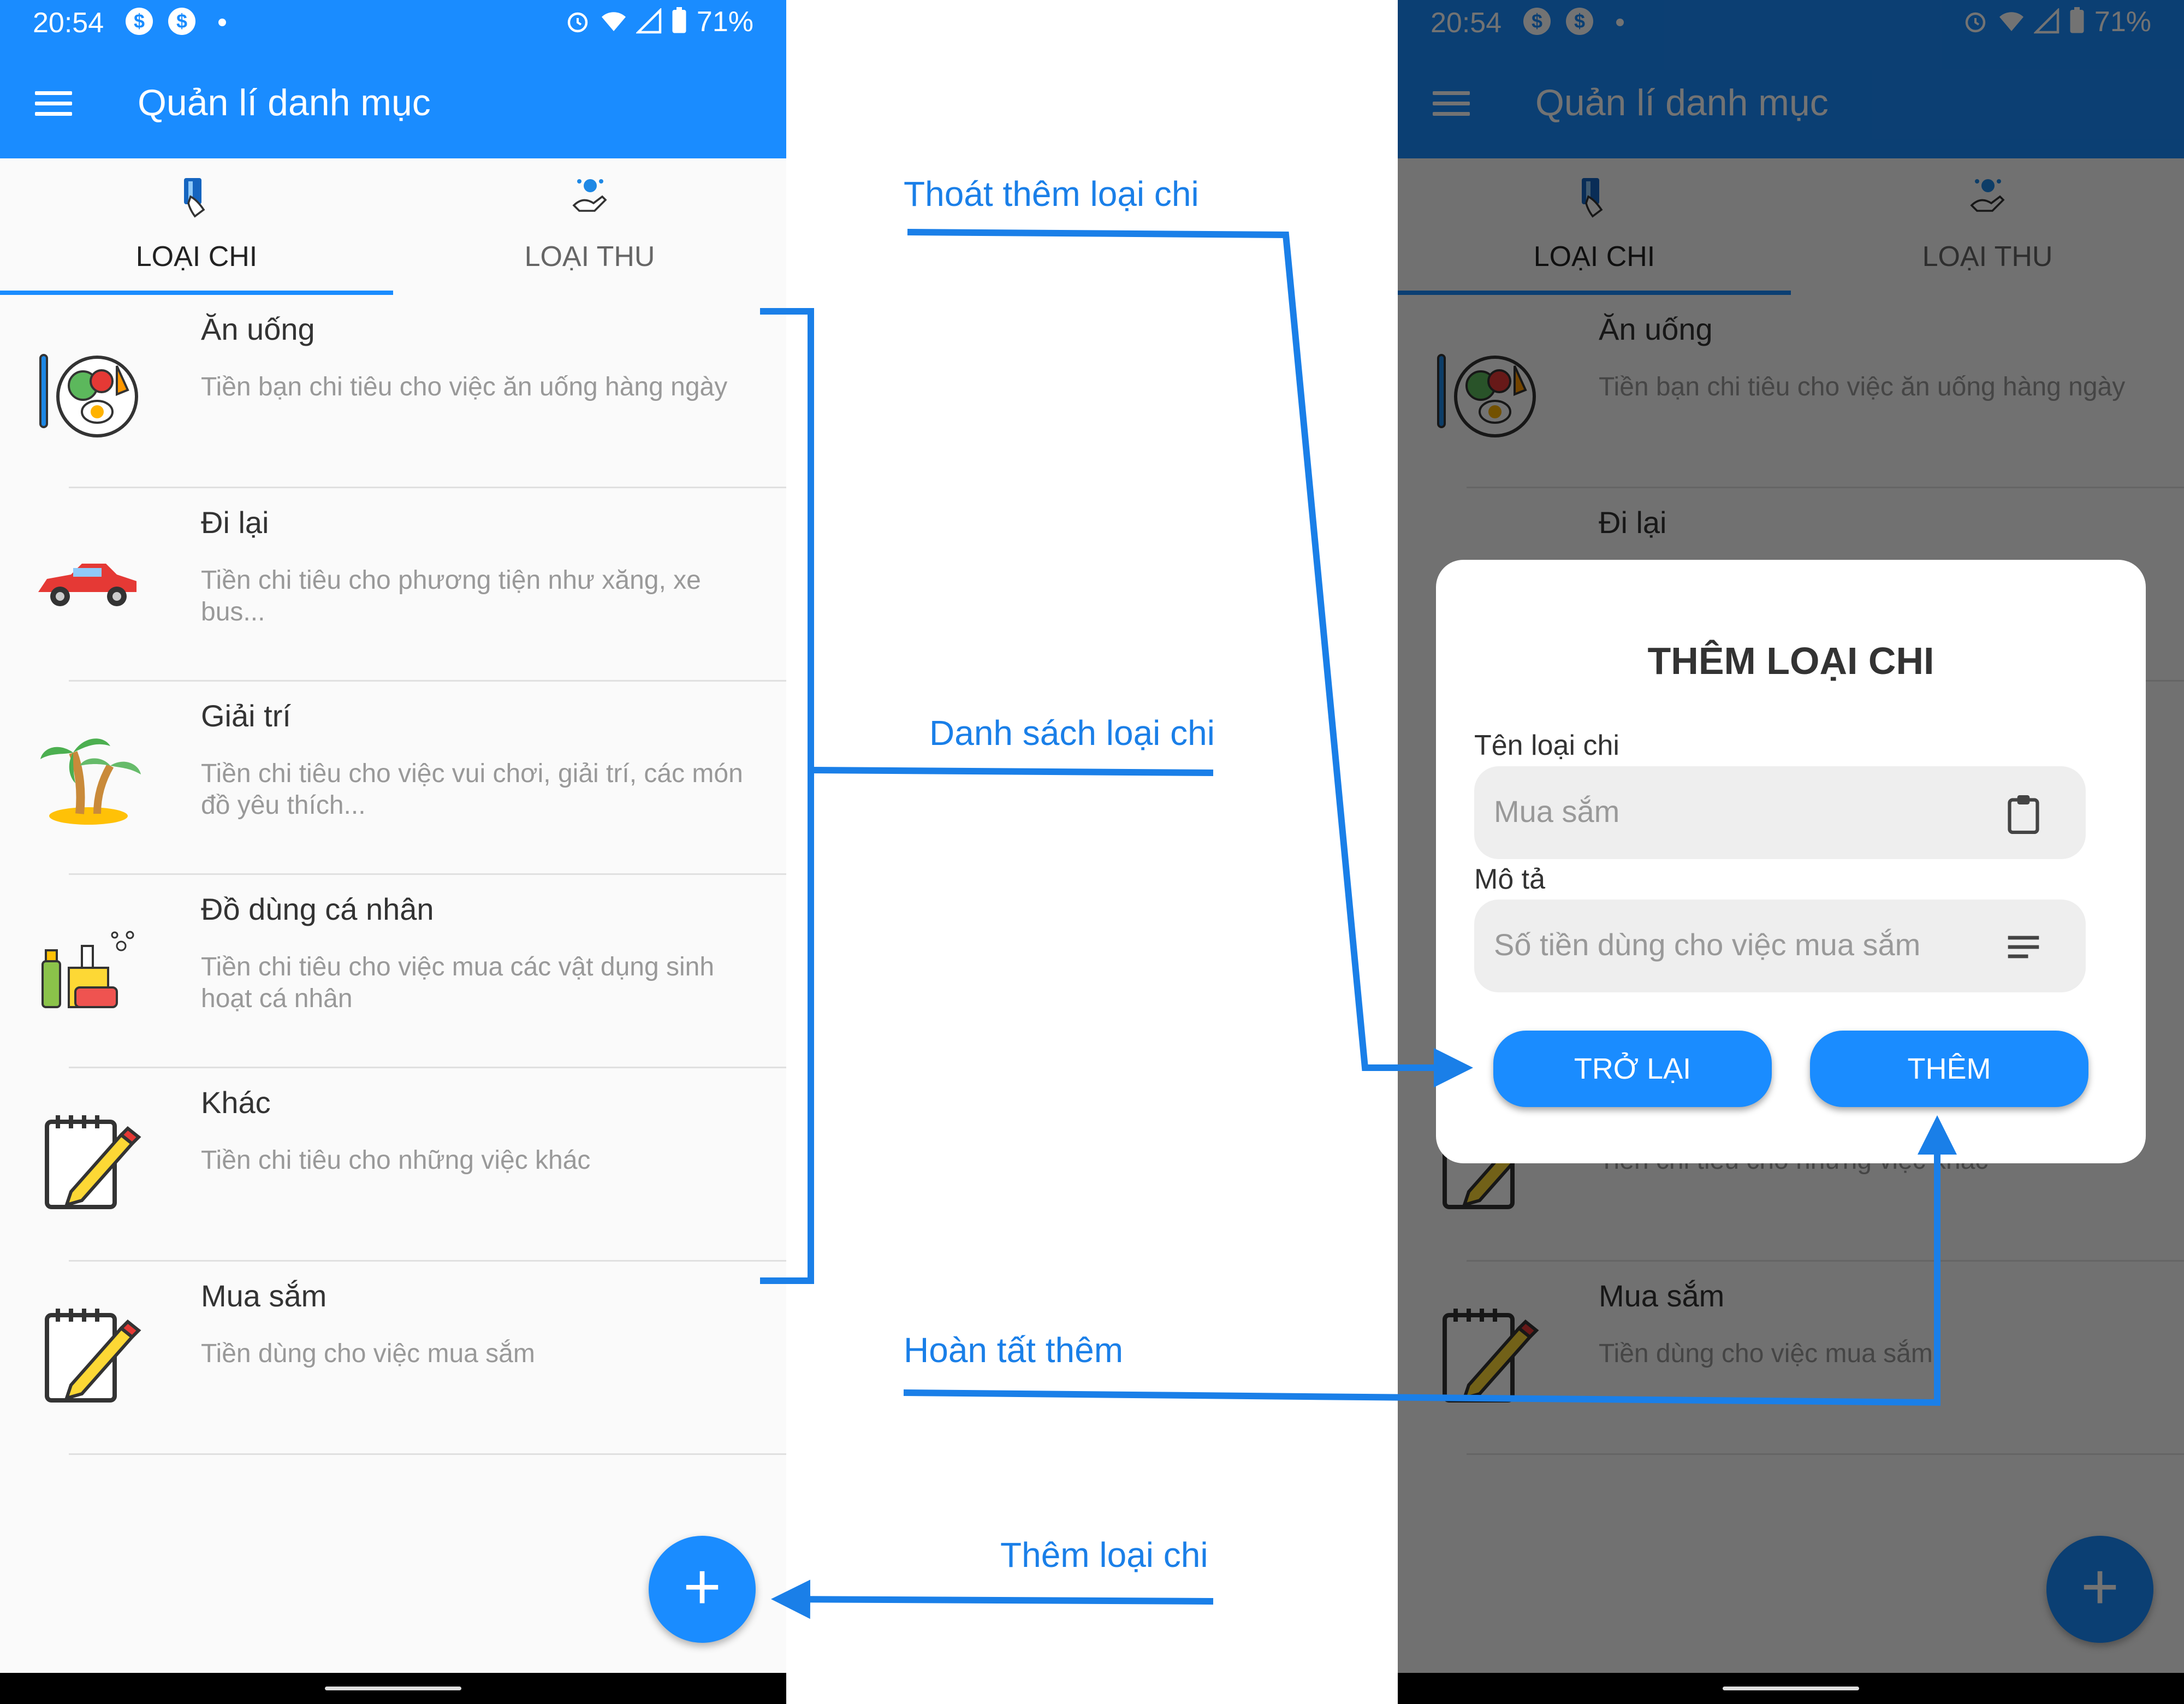 This screenshot has width=2184, height=1704. What do you see at coordinates (1190, 658) in the screenshot?
I see `exit-add-connector` at bounding box center [1190, 658].